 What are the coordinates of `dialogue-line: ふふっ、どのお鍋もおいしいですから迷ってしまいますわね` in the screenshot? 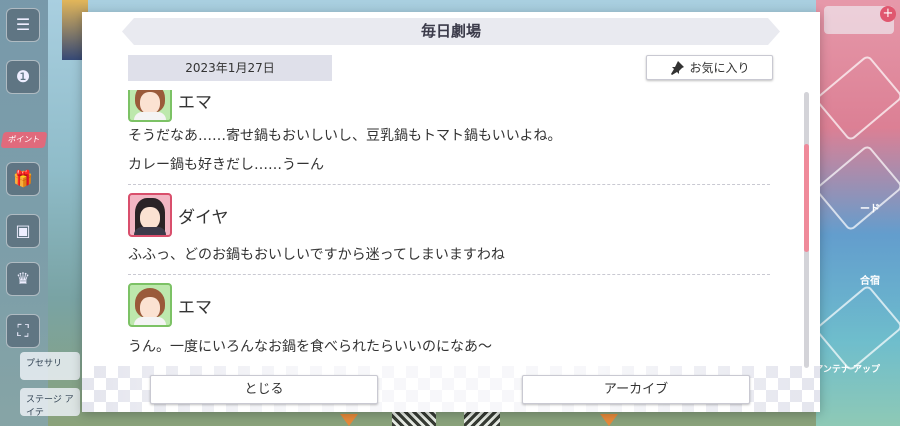 It's located at (316, 255).